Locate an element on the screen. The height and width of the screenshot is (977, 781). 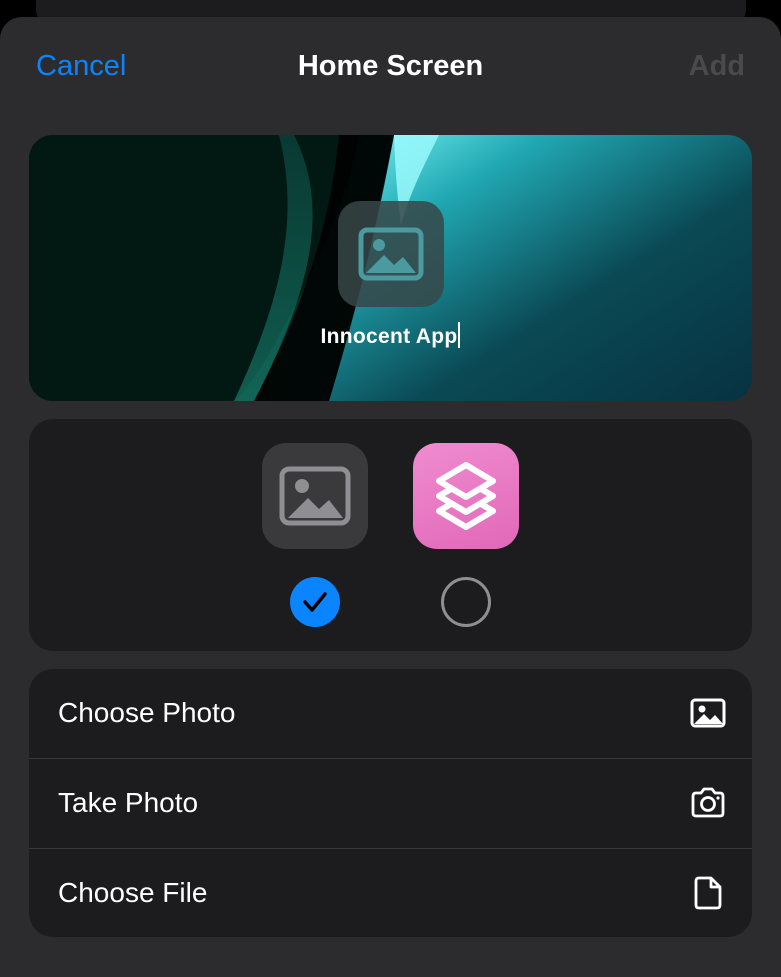
app-name-text: Innocent App is located at coordinates (389, 336).